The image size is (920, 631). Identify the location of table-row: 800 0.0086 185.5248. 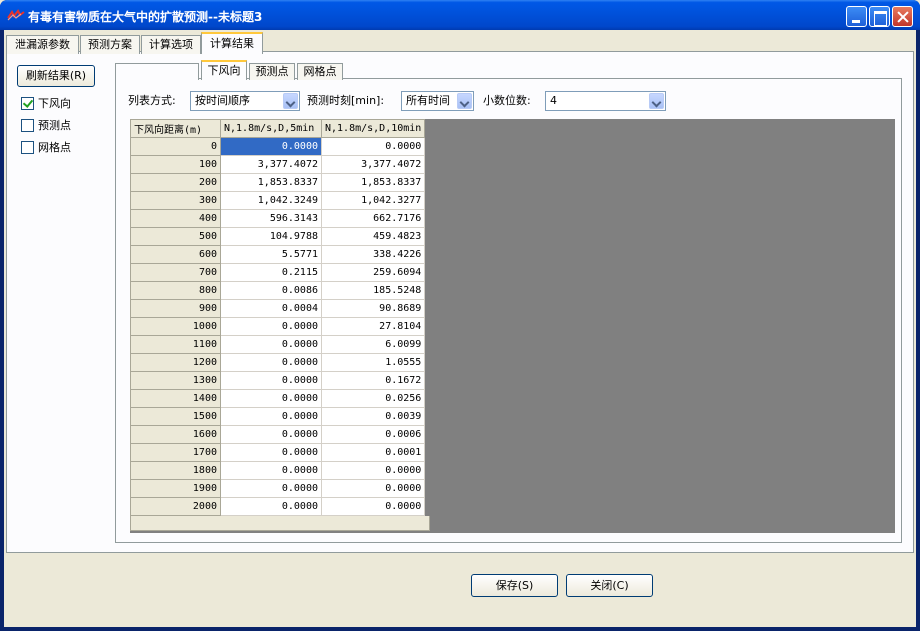
(278, 290).